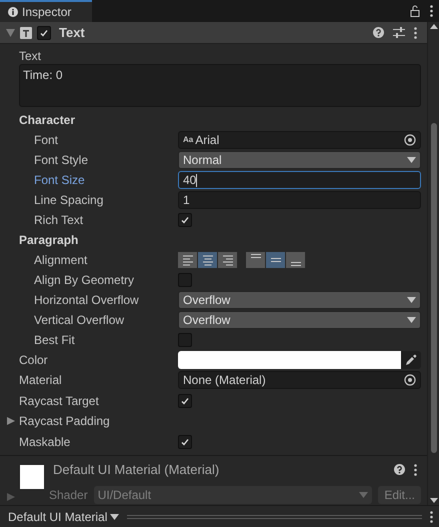 This screenshot has height=527, width=439. Describe the element at coordinates (54, 340) in the screenshot. I see `property-label: Best Fit` at that location.